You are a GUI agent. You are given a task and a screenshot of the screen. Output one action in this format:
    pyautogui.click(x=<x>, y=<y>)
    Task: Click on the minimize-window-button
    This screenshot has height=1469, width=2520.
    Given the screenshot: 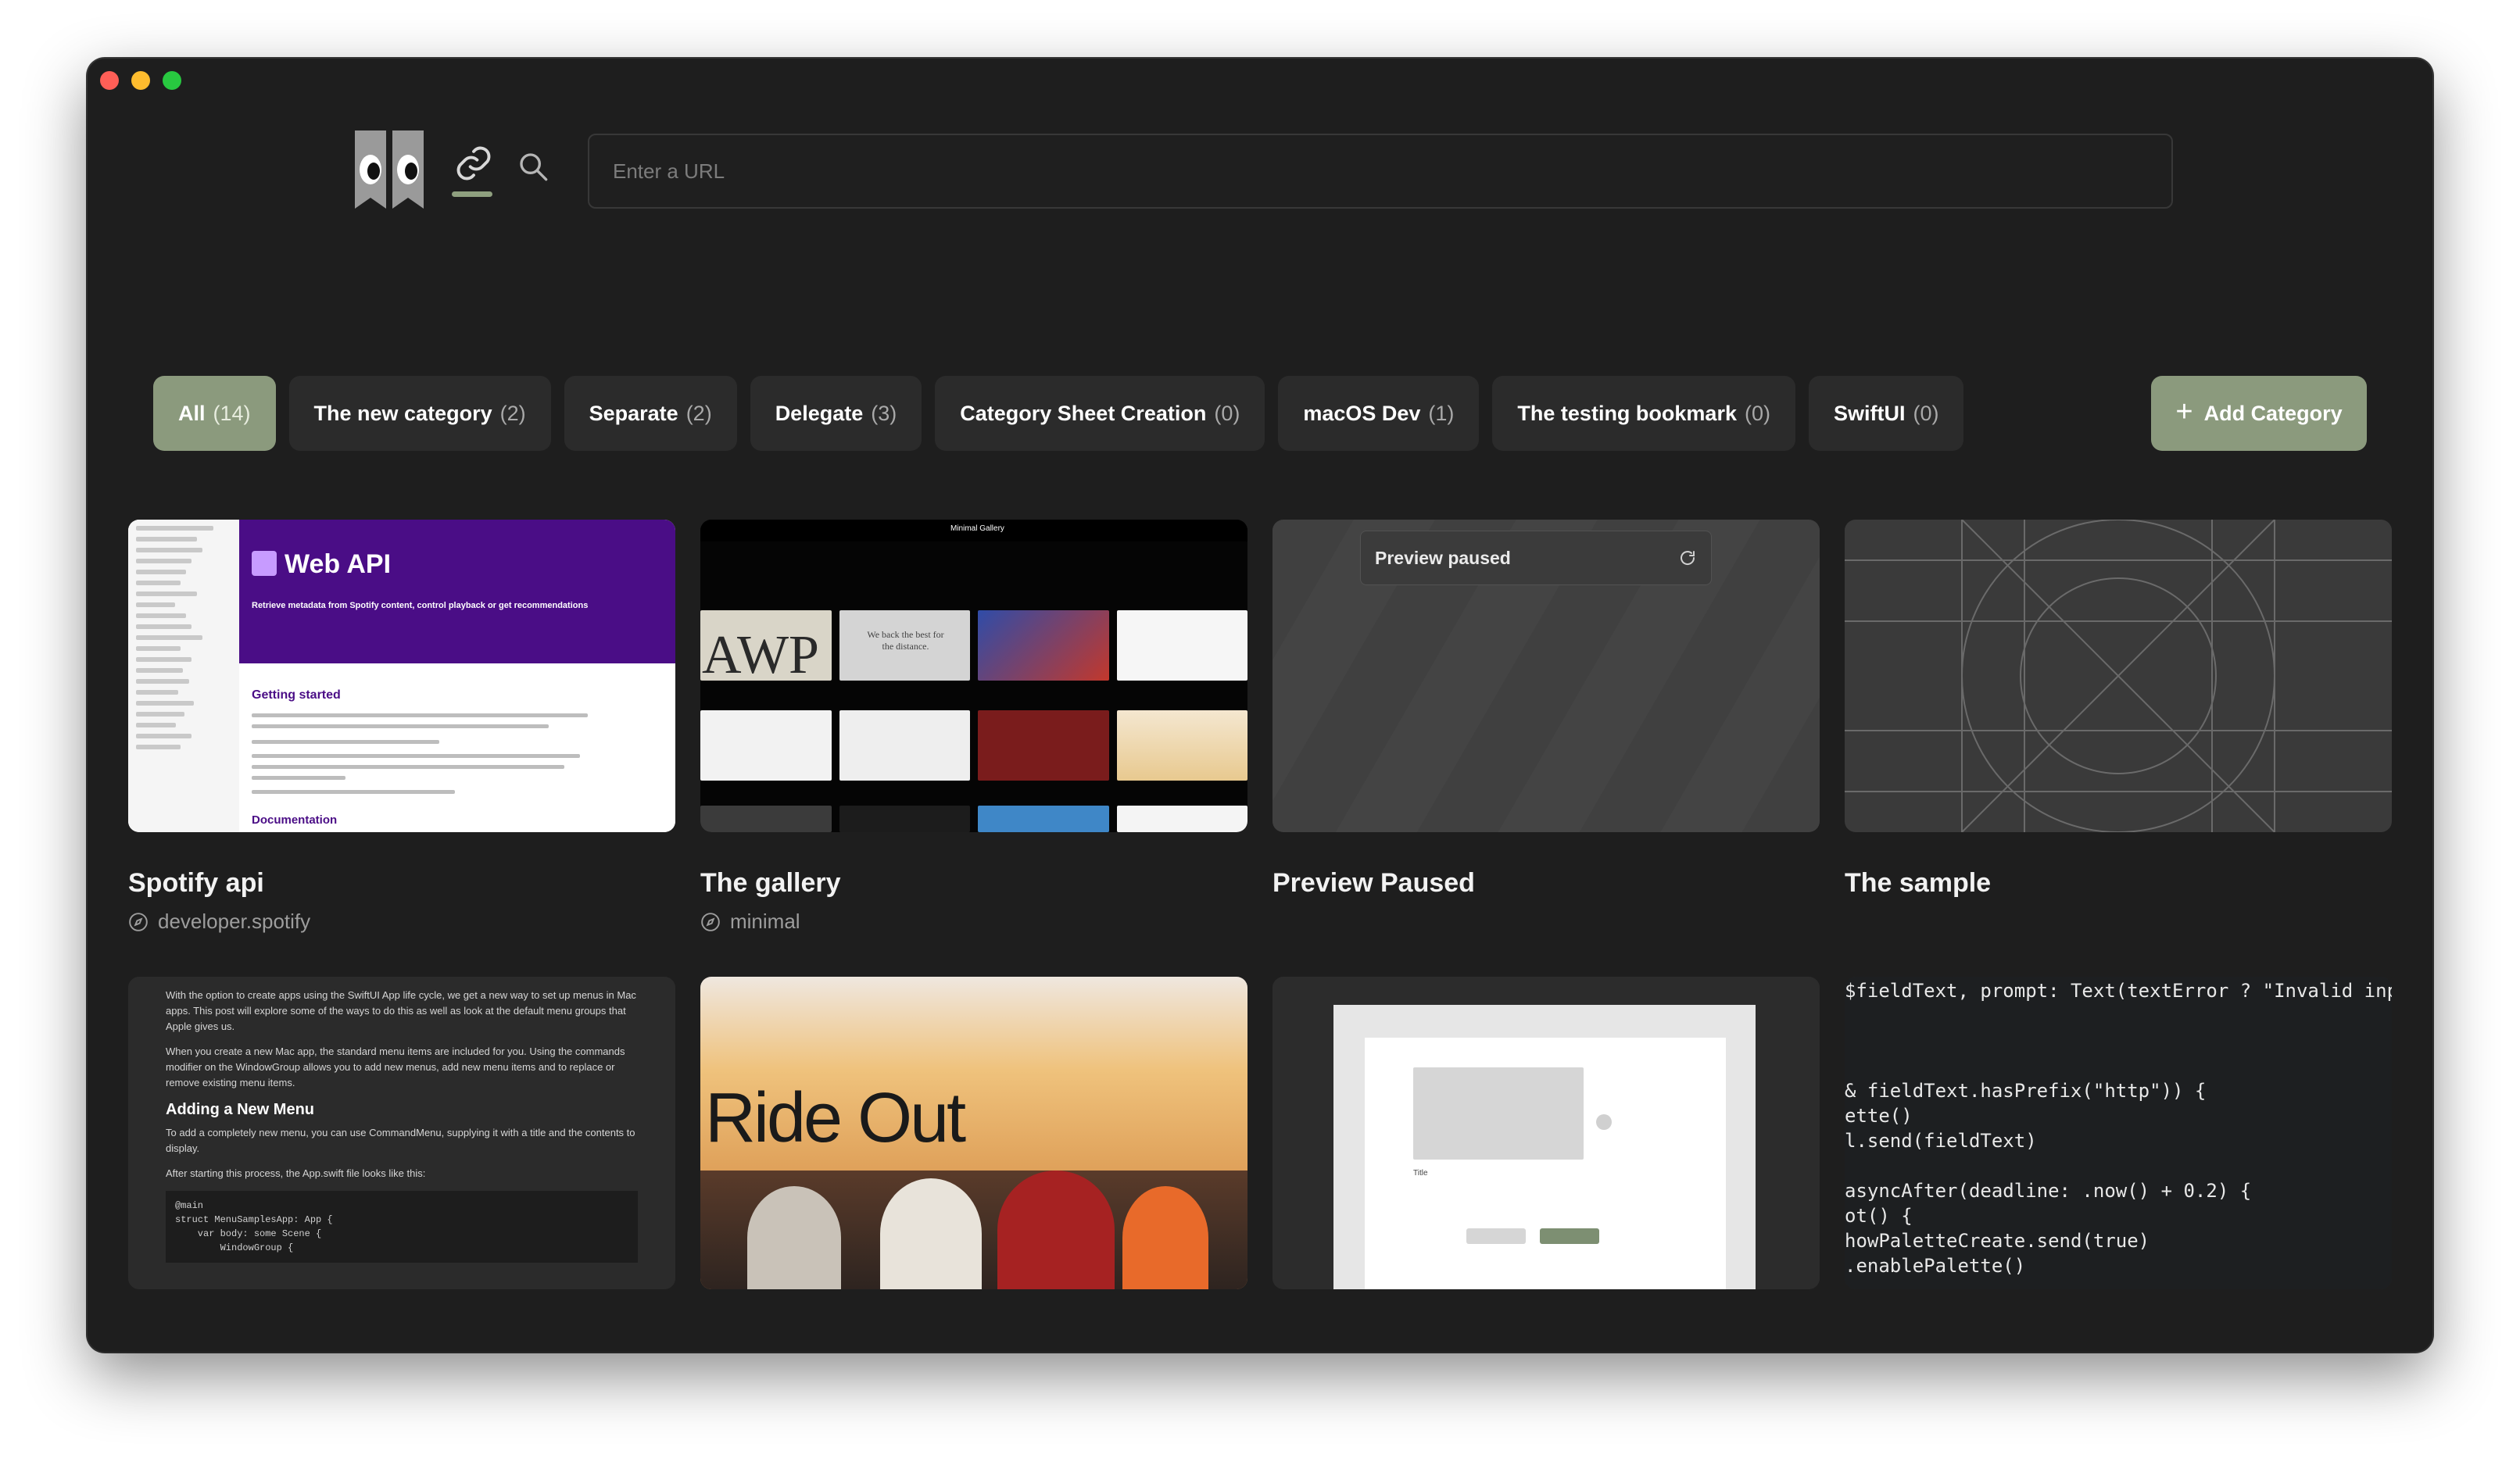 What is the action you would take?
    pyautogui.click(x=140, y=80)
    